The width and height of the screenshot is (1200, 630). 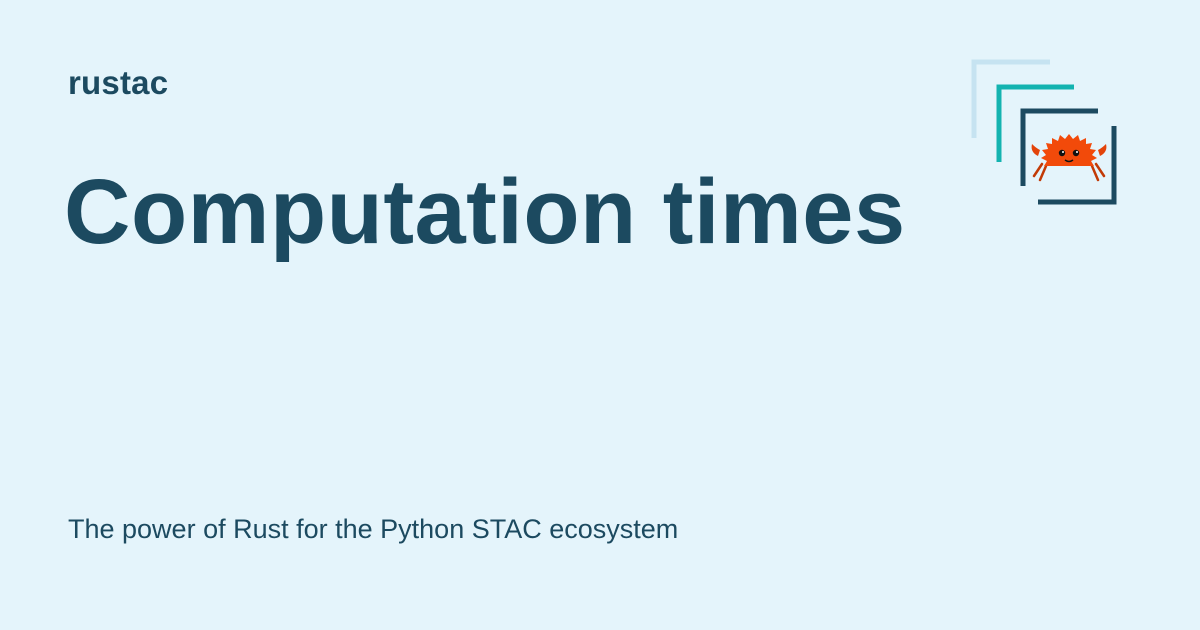 I want to click on stac-rust-crab-logo-icon, so click(x=1044, y=132).